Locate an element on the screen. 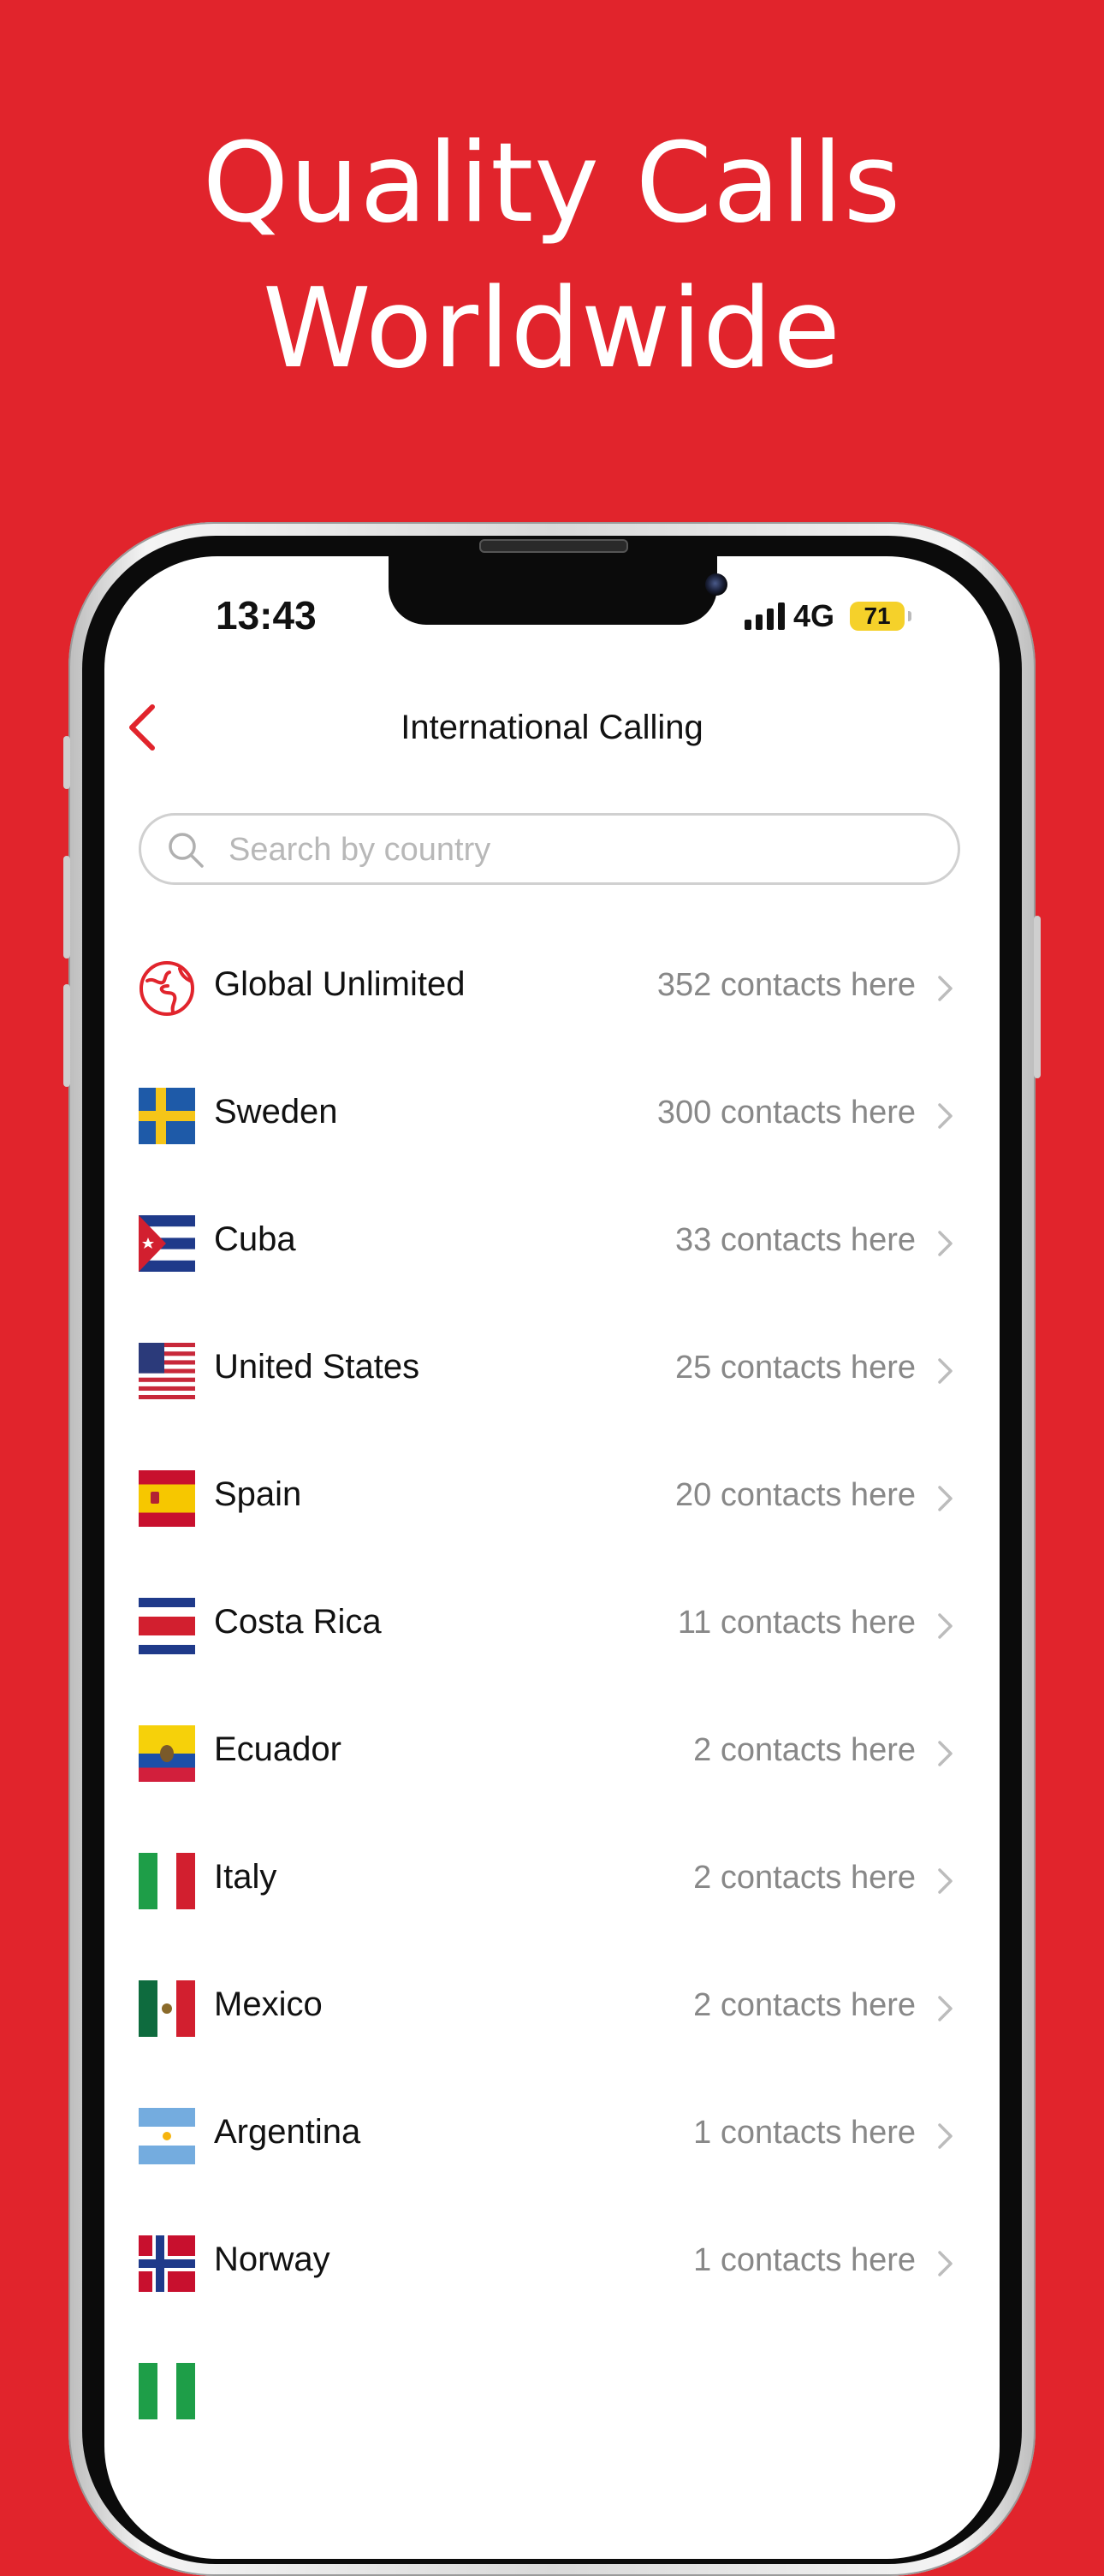  contact-count: 20 contacts here is located at coordinates (795, 1495).